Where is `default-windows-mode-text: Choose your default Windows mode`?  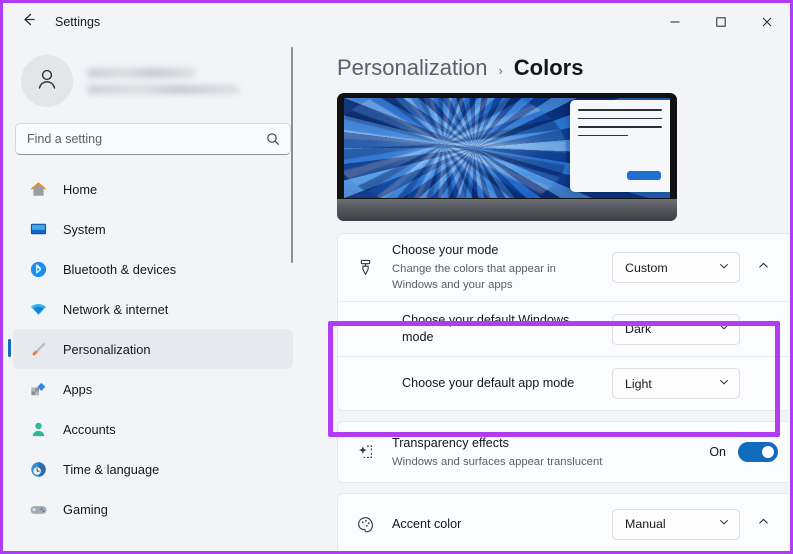
default-windows-mode-text: Choose your default Windows mode is located at coordinates (502, 329).